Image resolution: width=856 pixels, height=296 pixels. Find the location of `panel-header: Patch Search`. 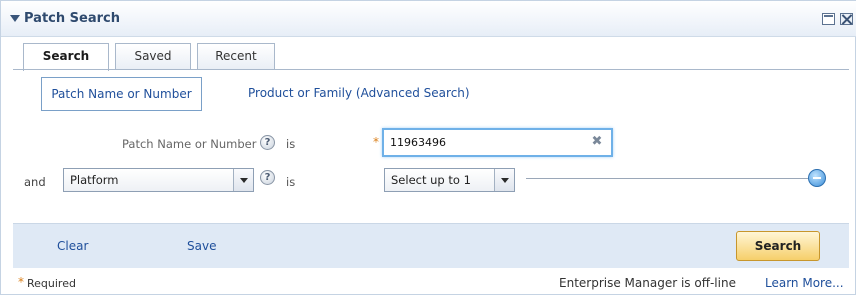

panel-header: Patch Search is located at coordinates (428, 19).